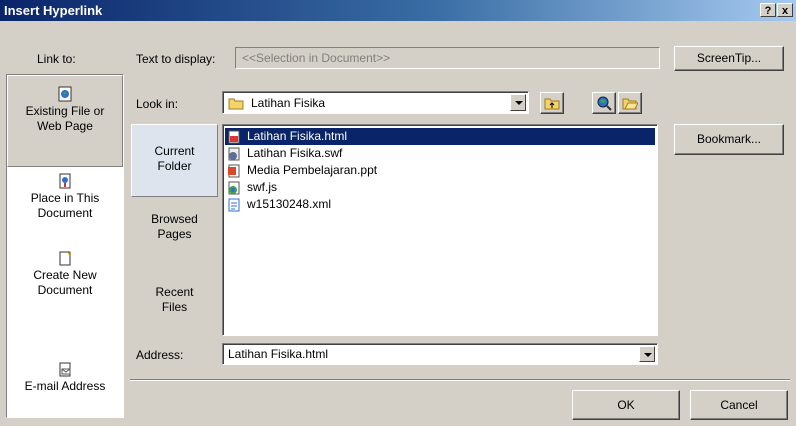 The height and width of the screenshot is (426, 796). I want to click on look-in-value: Latihan Fisika, so click(288, 103).